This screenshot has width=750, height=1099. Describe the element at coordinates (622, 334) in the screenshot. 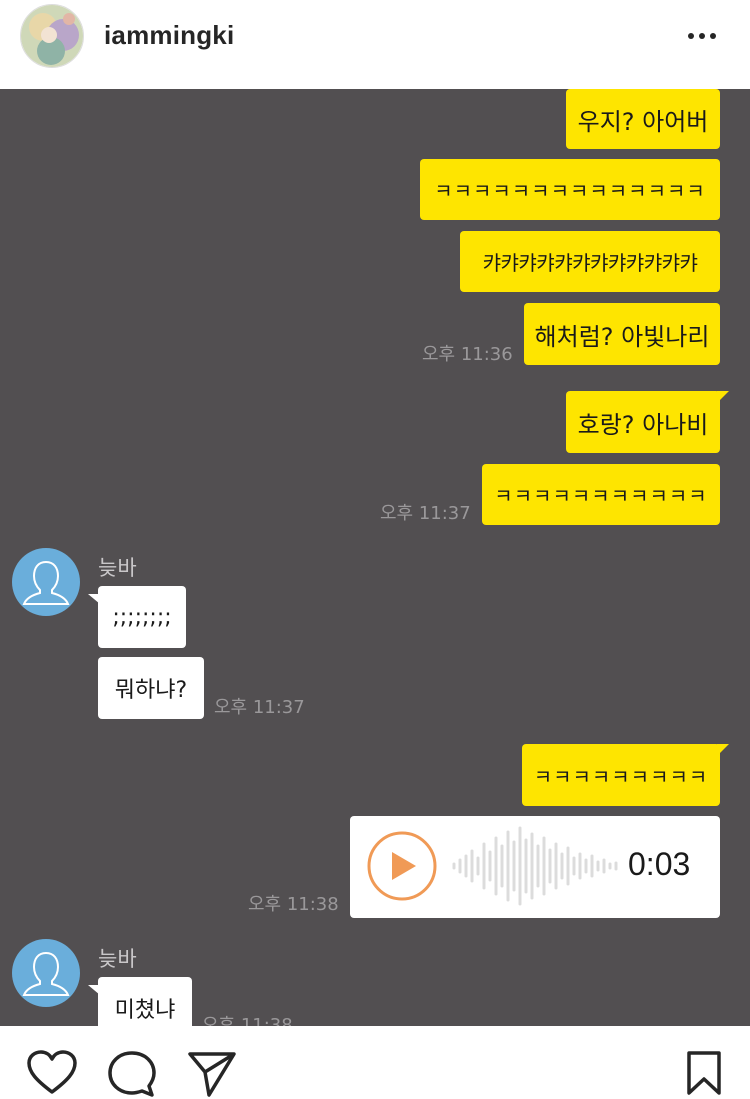

I see `my-message: 해처럼? 아빛나리` at that location.